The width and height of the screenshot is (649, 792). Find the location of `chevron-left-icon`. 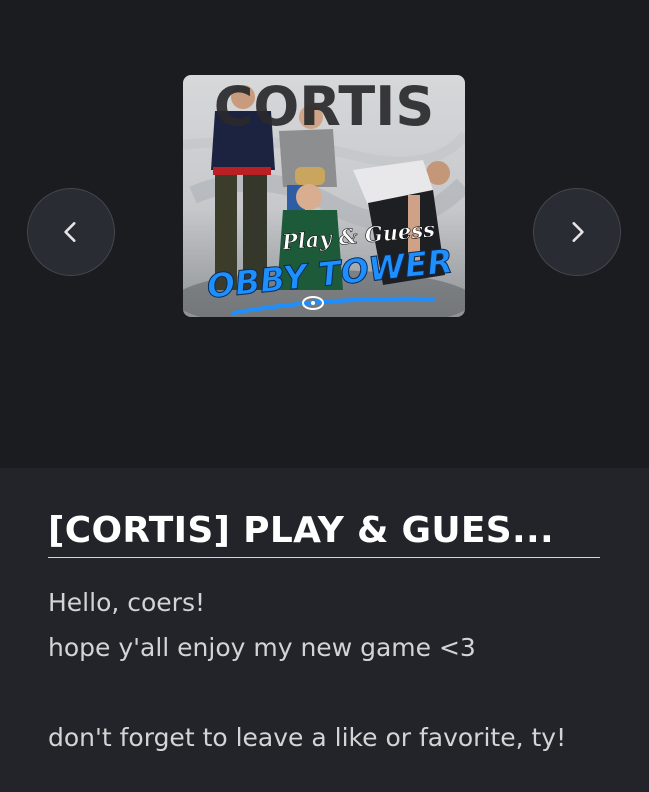

chevron-left-icon is located at coordinates (70, 232).